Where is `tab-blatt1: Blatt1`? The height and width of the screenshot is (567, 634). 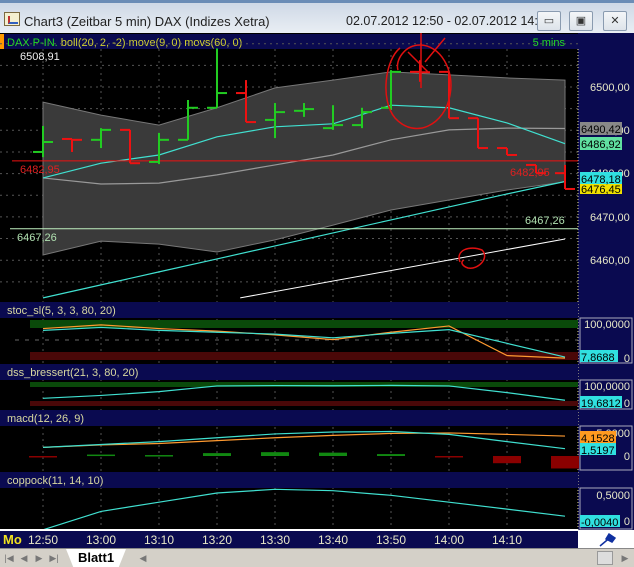
tab-blatt1: Blatt1 is located at coordinates (96, 558).